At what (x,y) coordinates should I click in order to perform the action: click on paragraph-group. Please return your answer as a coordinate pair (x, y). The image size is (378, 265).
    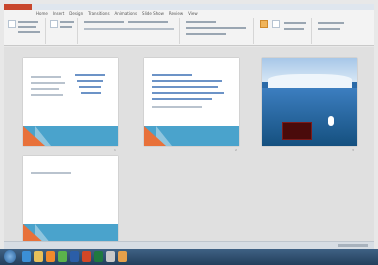
    Looking at the image, I should click on (218, 31).